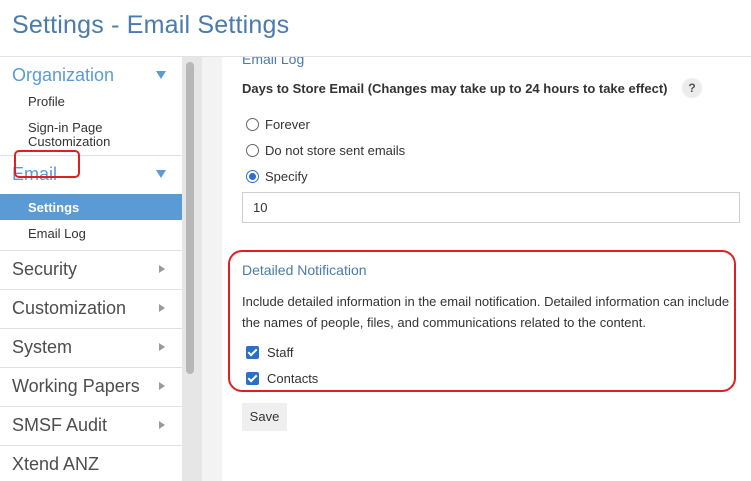 The height and width of the screenshot is (481, 751). Describe the element at coordinates (65, 127) in the screenshot. I see `sidebar-item-label: Sign-in Page` at that location.